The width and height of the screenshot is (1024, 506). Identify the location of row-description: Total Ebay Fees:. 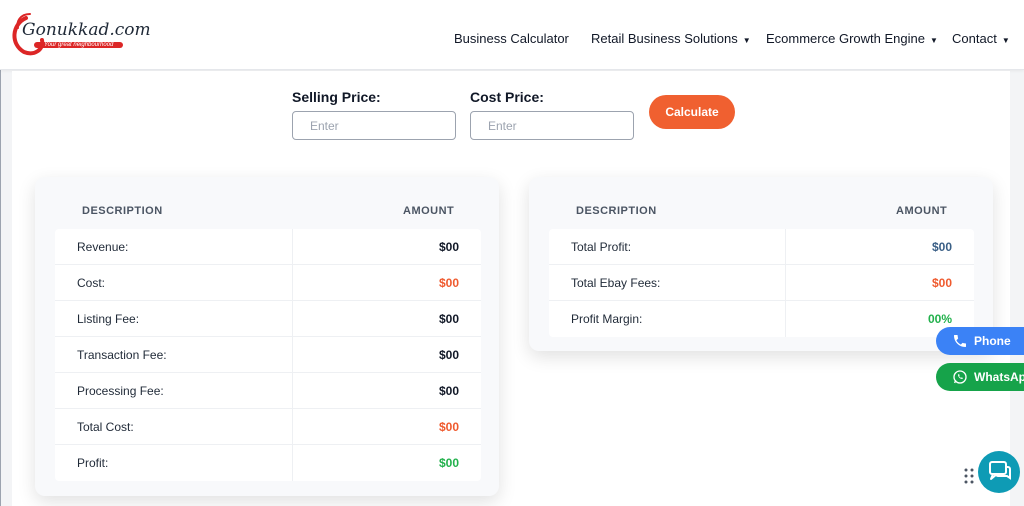
(616, 283).